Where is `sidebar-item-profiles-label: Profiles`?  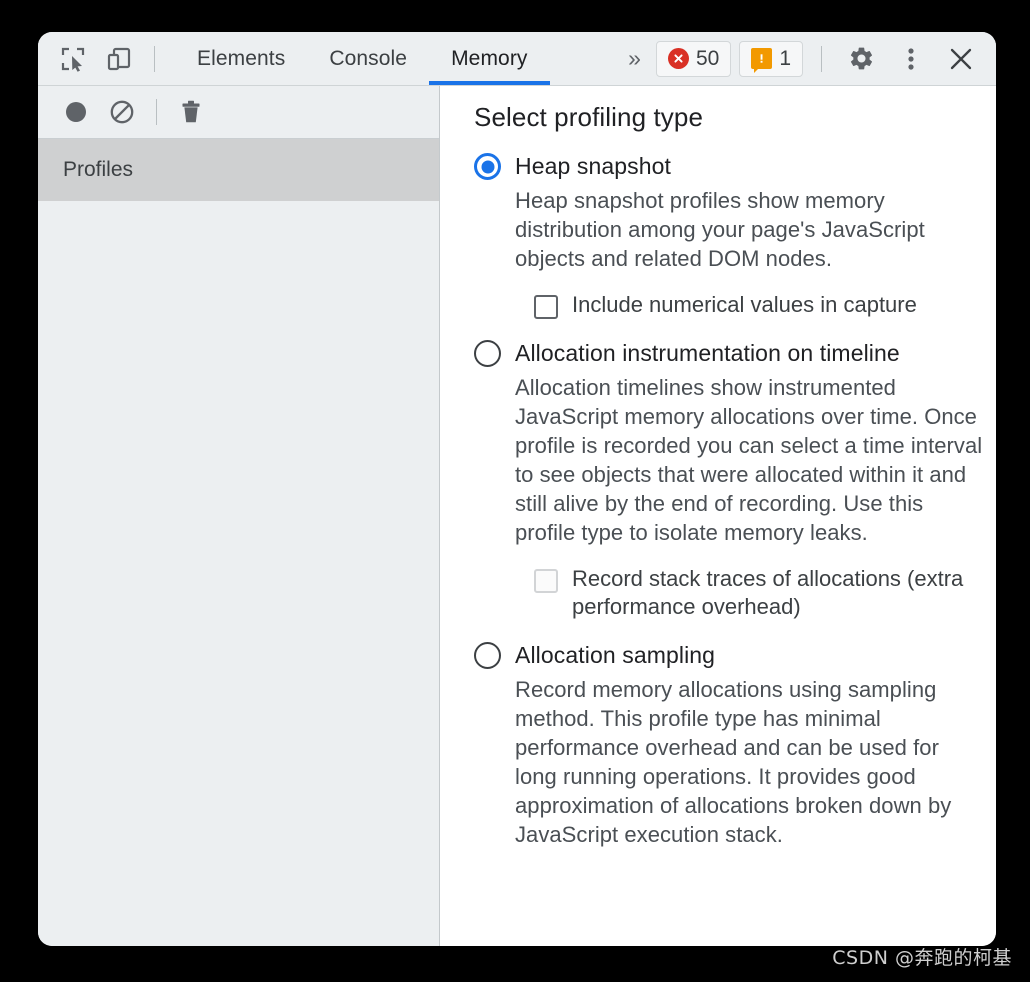
sidebar-item-profiles-label: Profiles is located at coordinates (98, 169).